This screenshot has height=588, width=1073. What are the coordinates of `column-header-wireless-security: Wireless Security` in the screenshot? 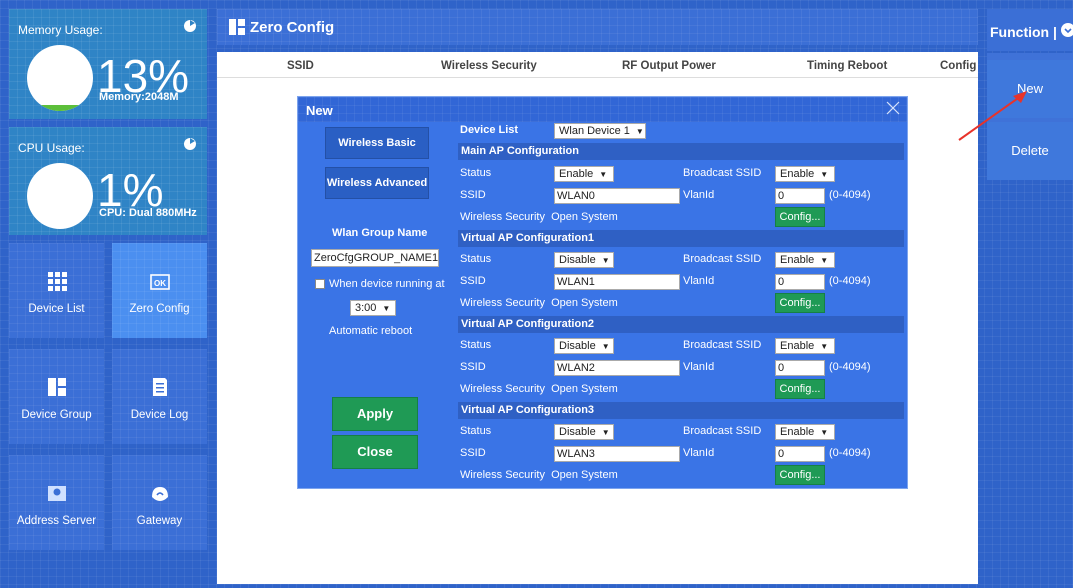 It's located at (489, 66).